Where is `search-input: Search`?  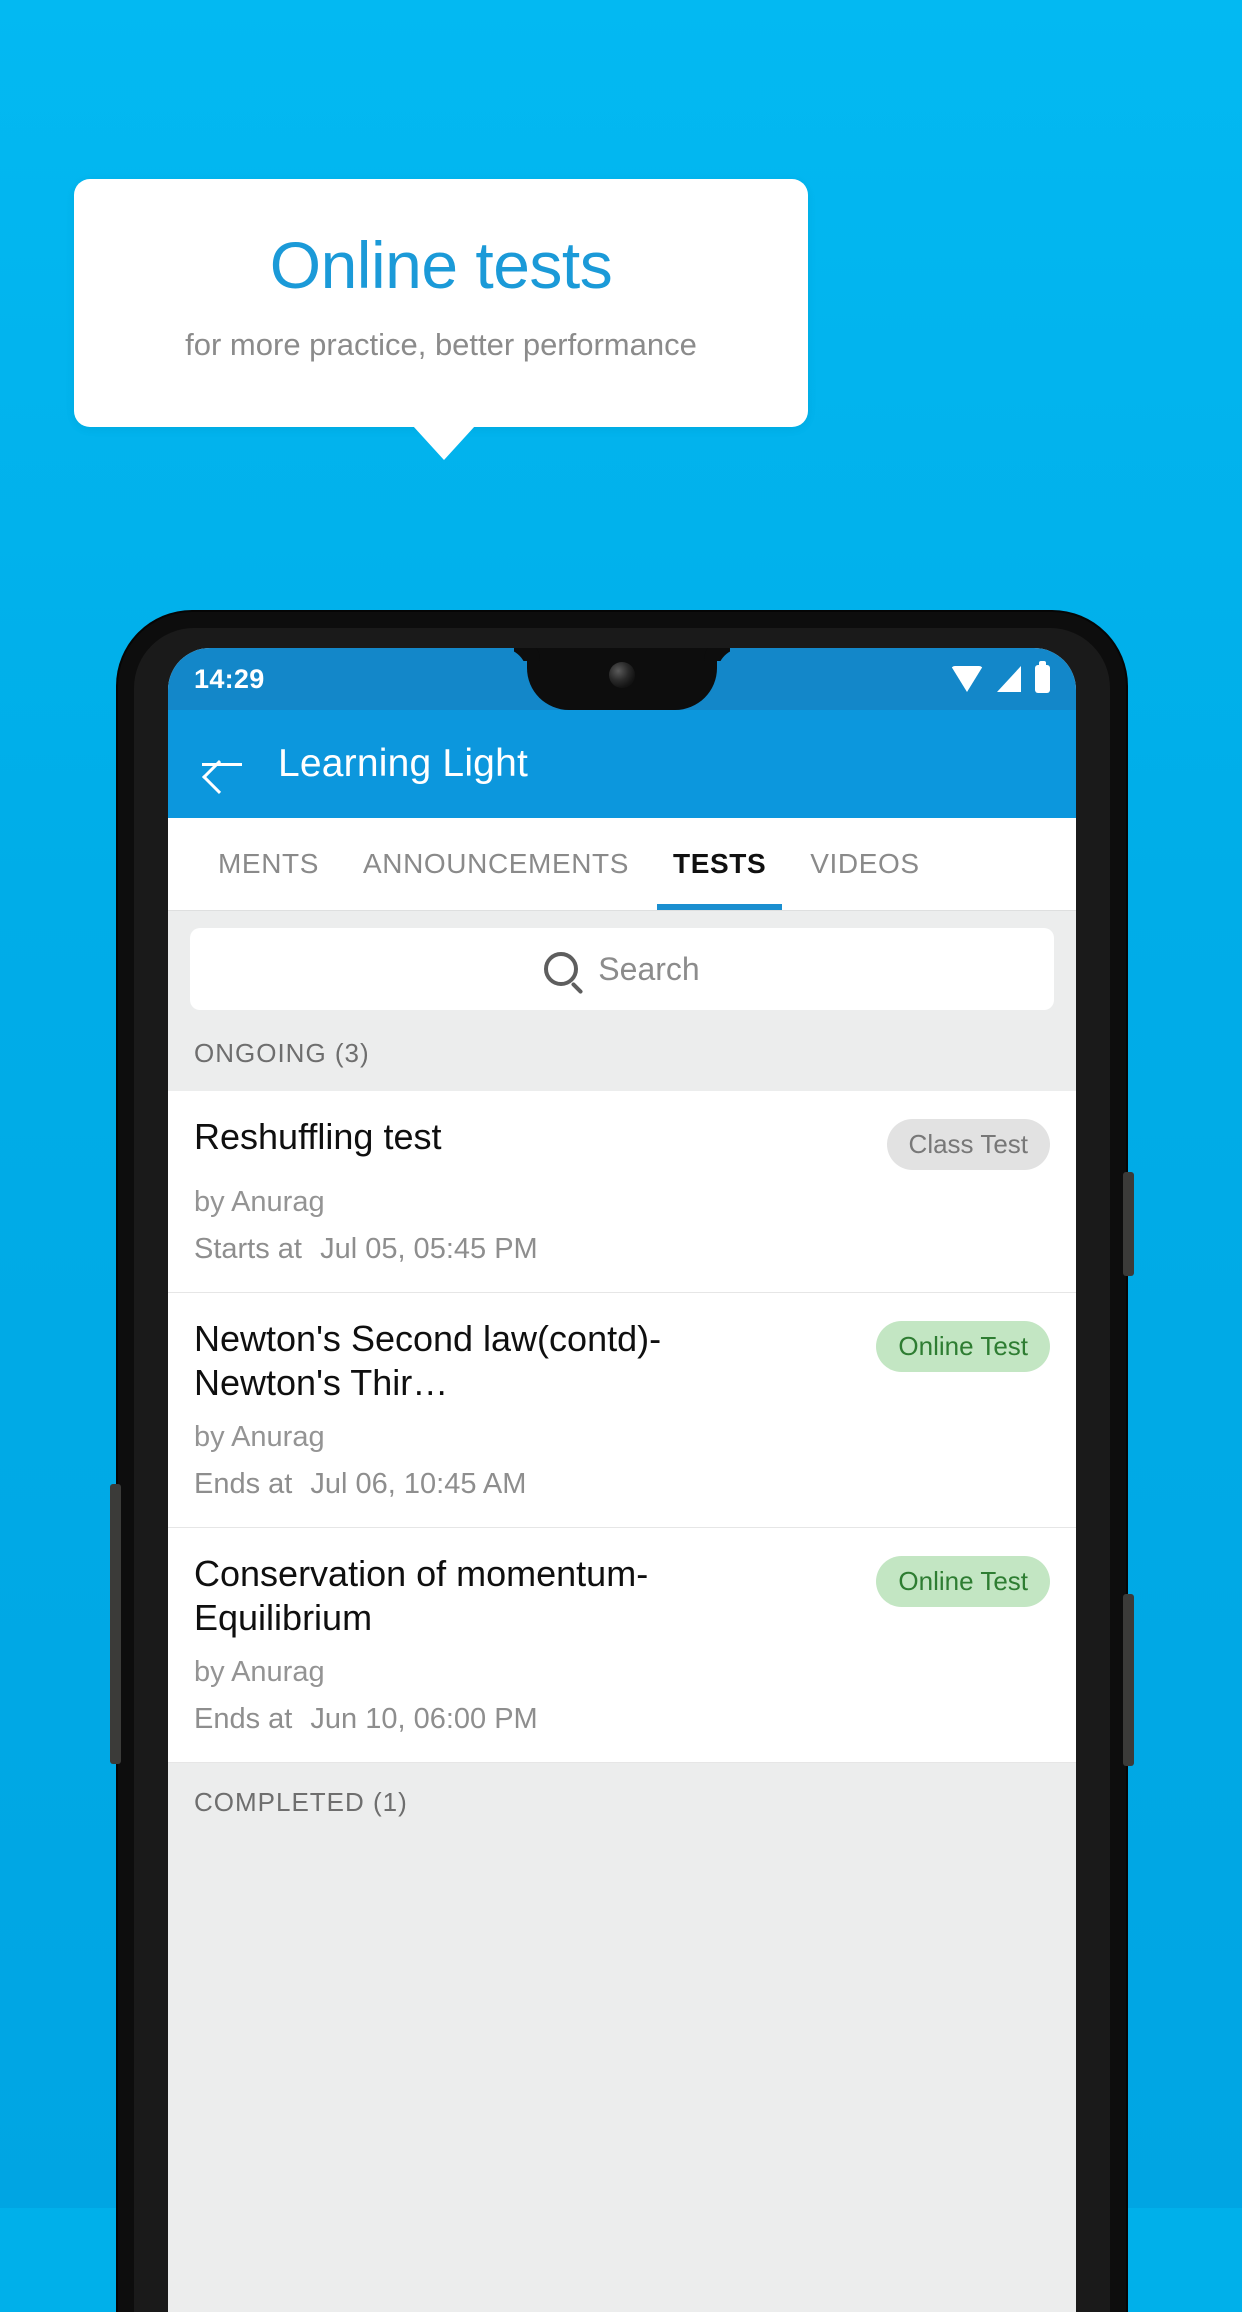
search-input: Search is located at coordinates (622, 969).